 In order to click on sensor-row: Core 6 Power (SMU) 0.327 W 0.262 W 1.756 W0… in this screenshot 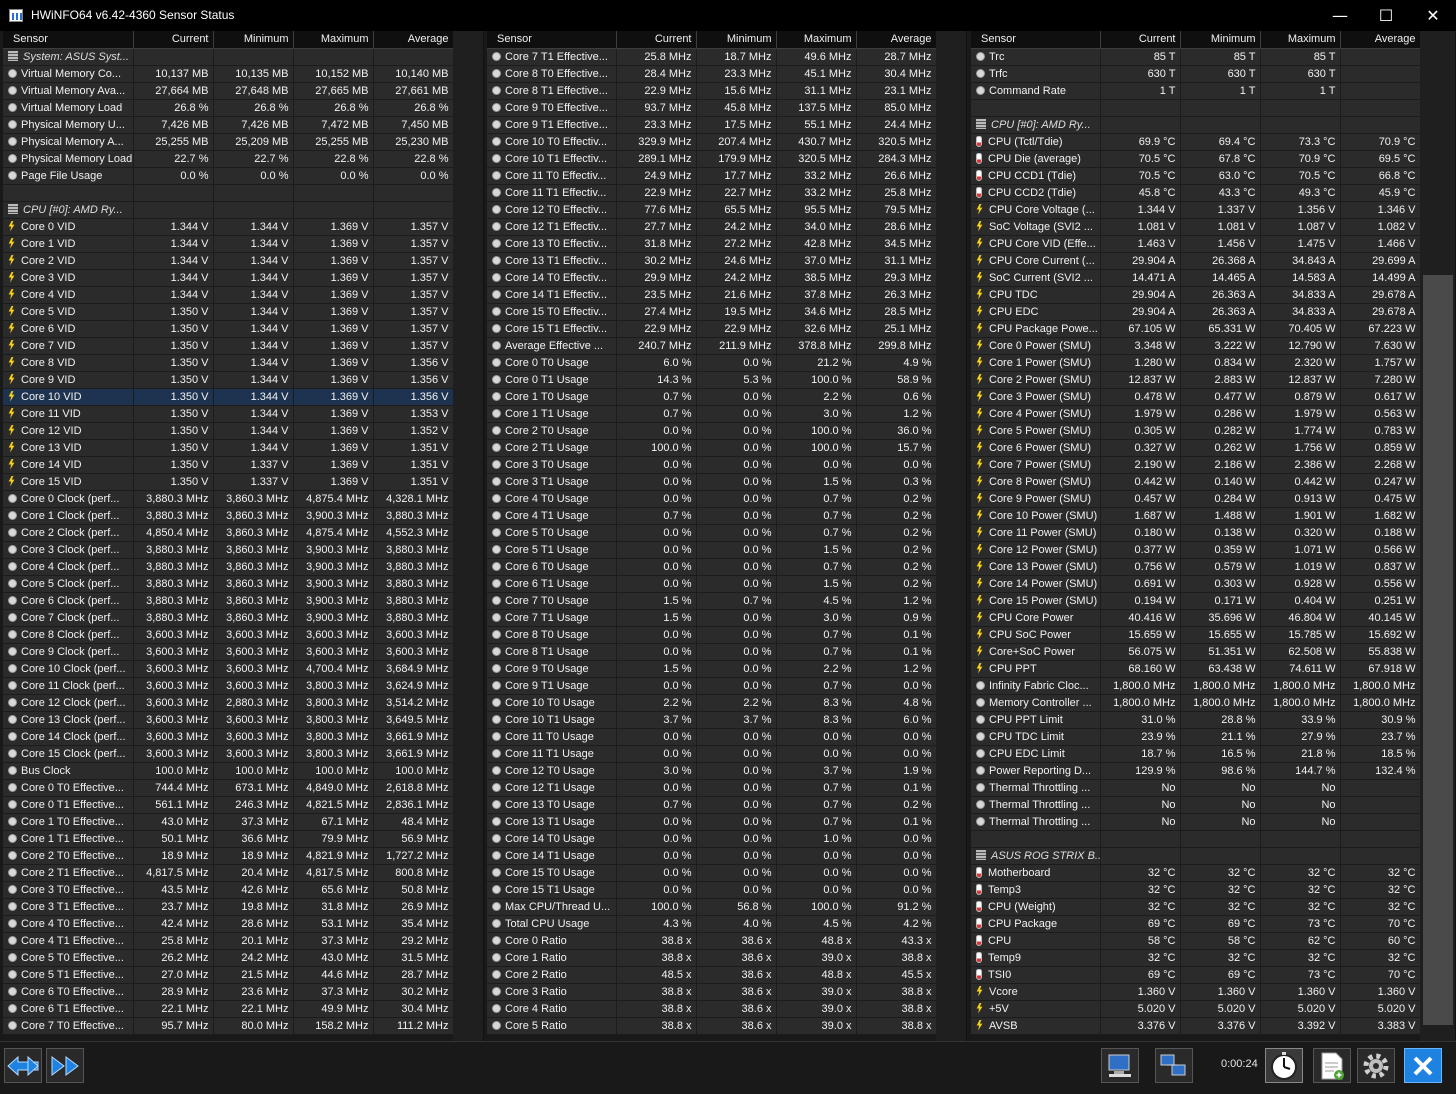, I will do `click(1196, 448)`.